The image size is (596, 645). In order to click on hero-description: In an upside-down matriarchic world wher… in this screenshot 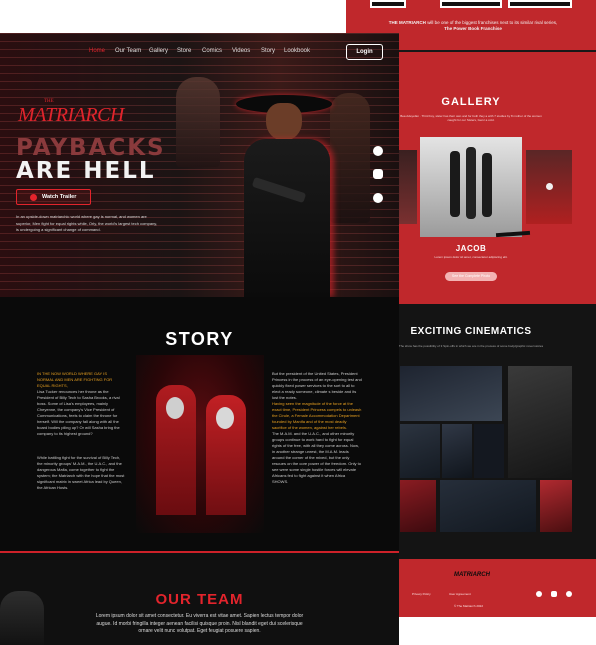, I will do `click(87, 223)`.